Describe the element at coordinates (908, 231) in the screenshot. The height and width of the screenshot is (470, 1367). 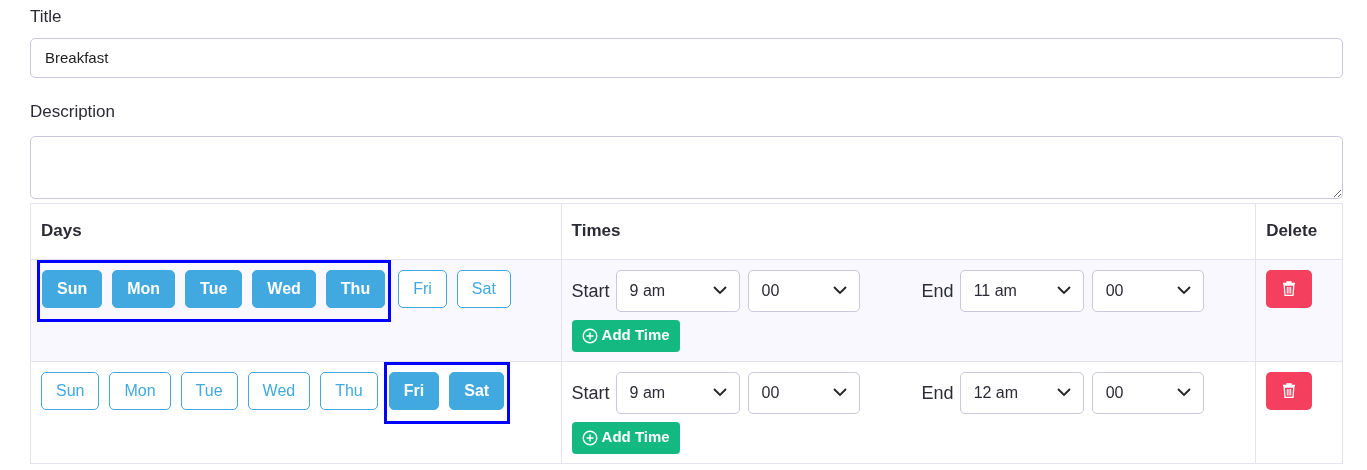
I see `column-header: Times` at that location.